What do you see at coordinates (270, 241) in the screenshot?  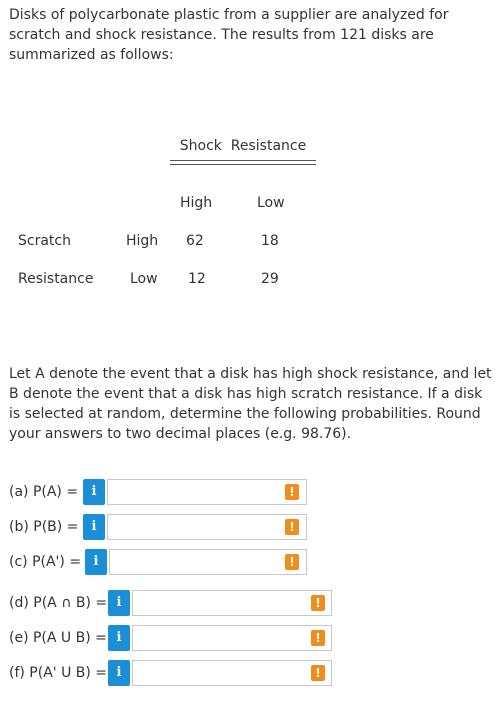 I see `cell-high-low: 18` at bounding box center [270, 241].